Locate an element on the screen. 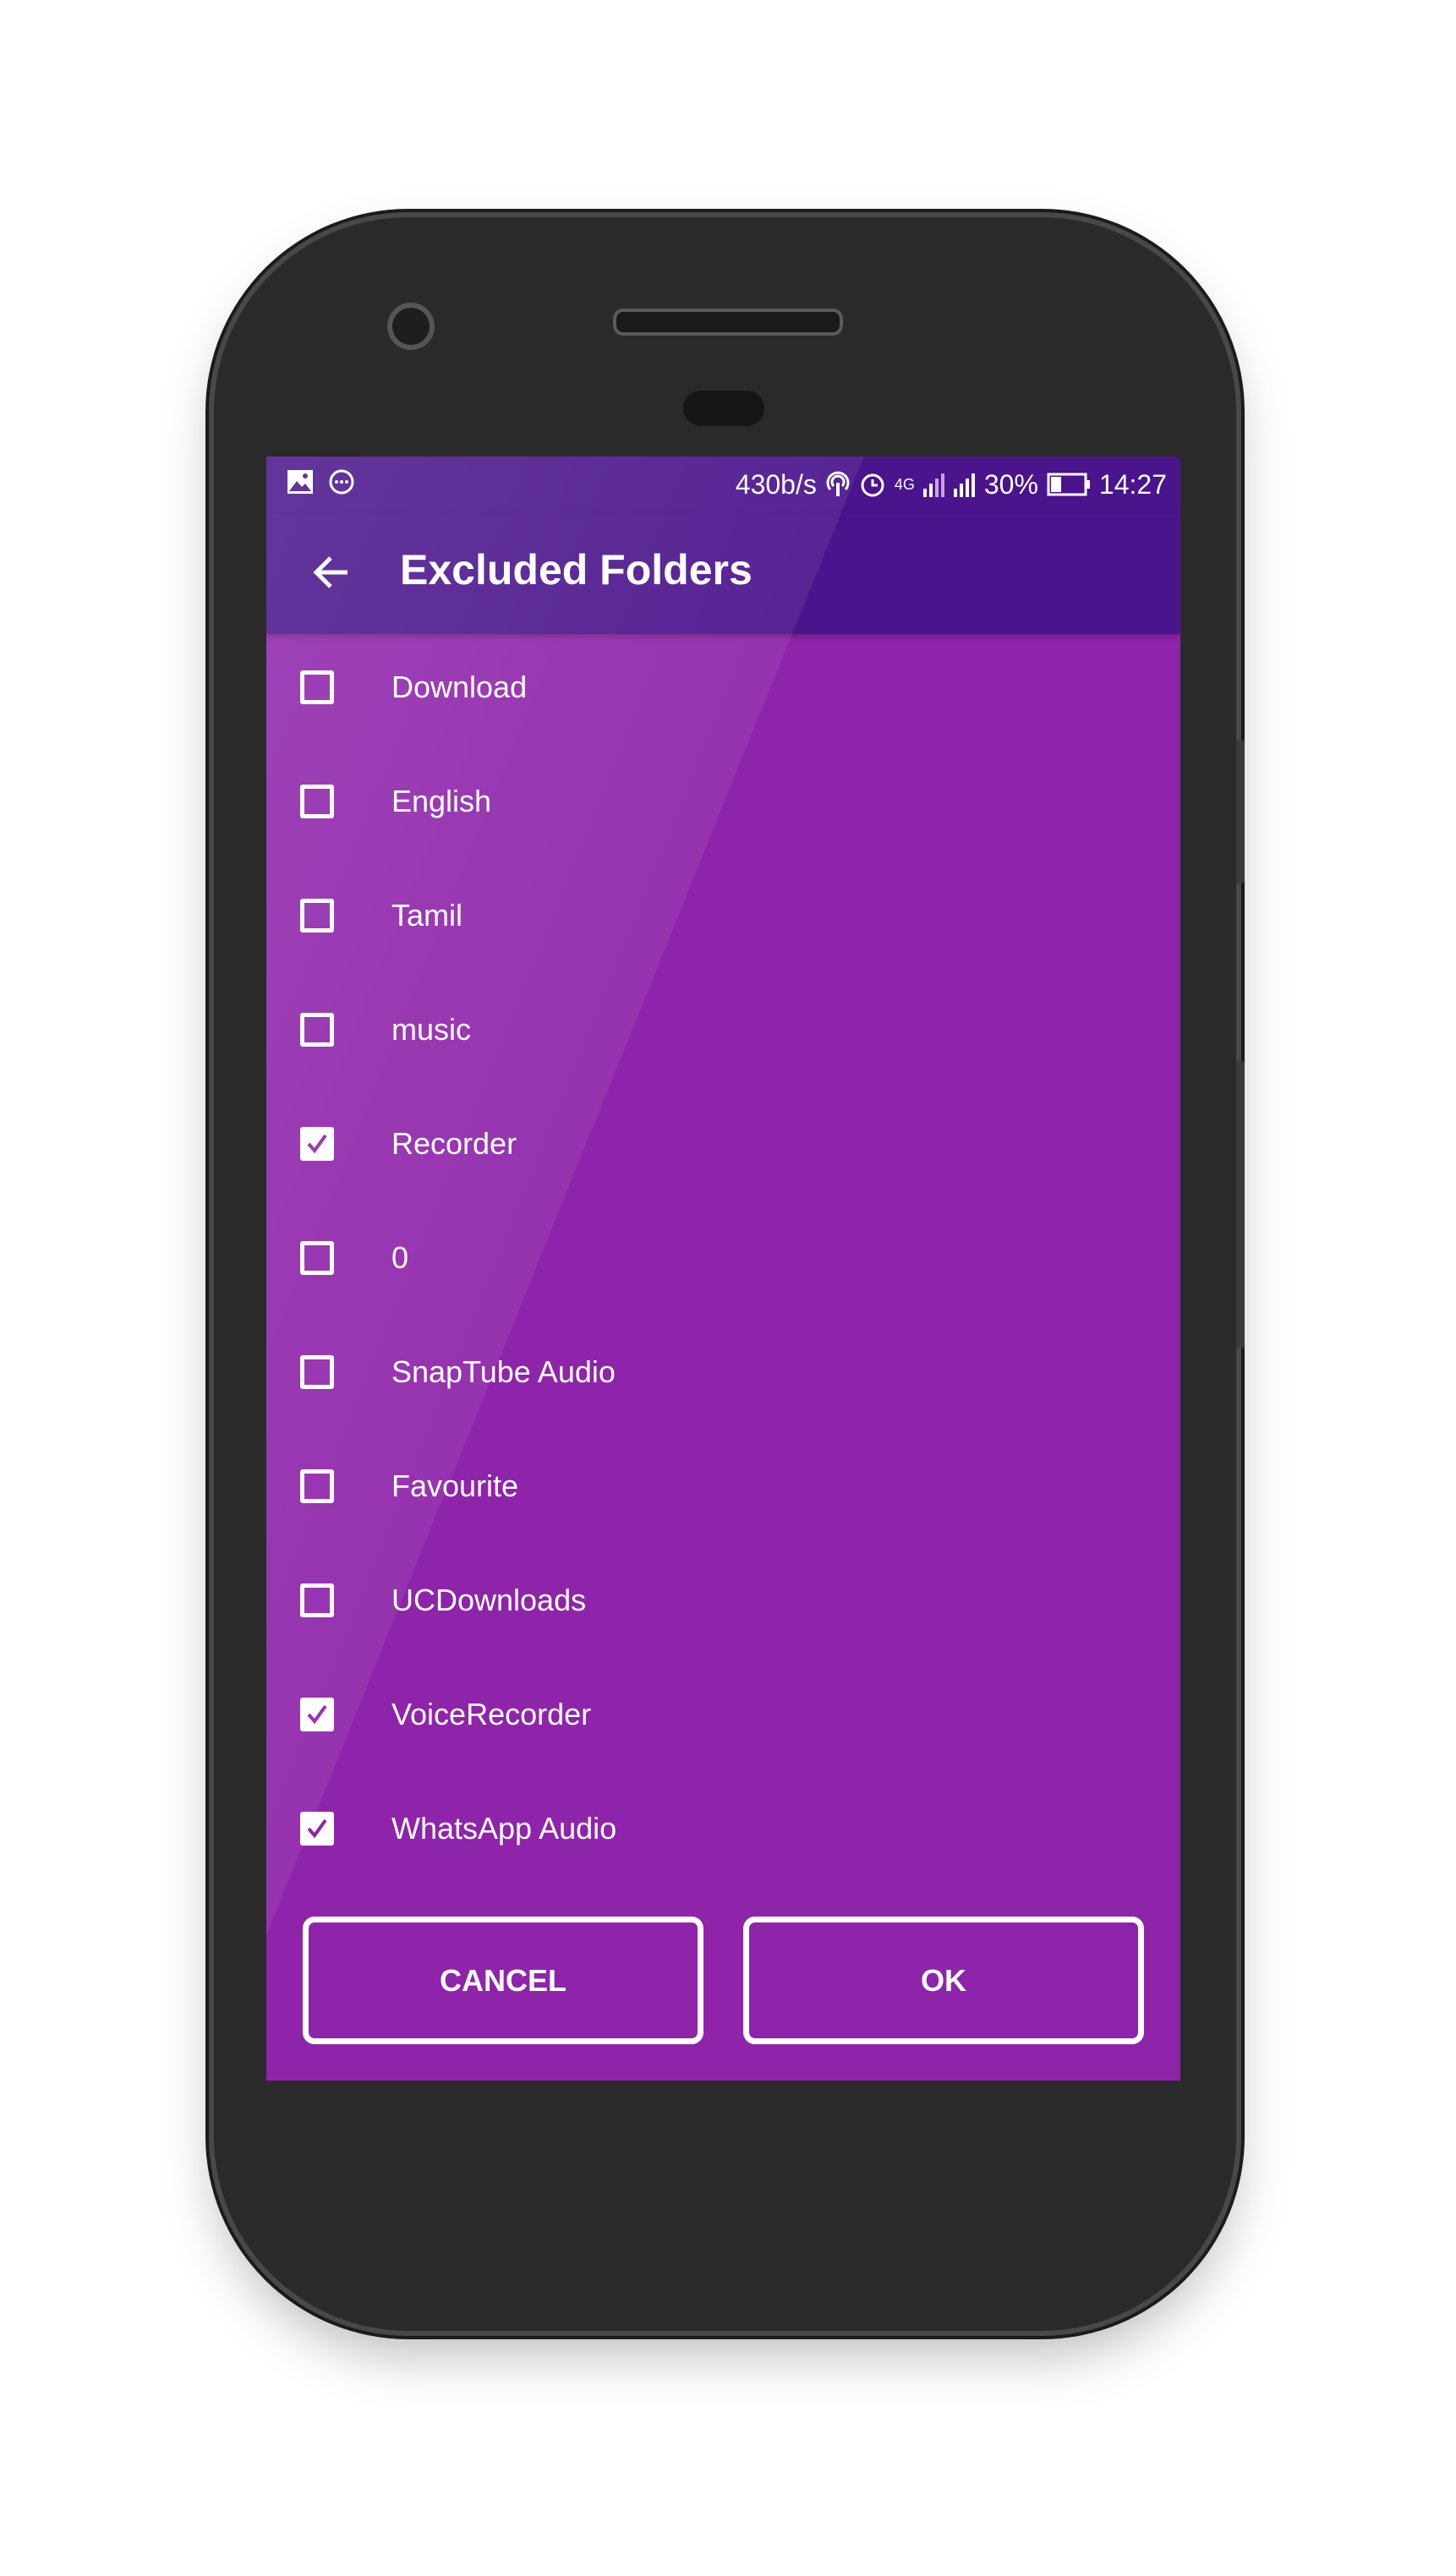 The width and height of the screenshot is (1456, 2576). folder-item: Favourite is located at coordinates (723, 1490).